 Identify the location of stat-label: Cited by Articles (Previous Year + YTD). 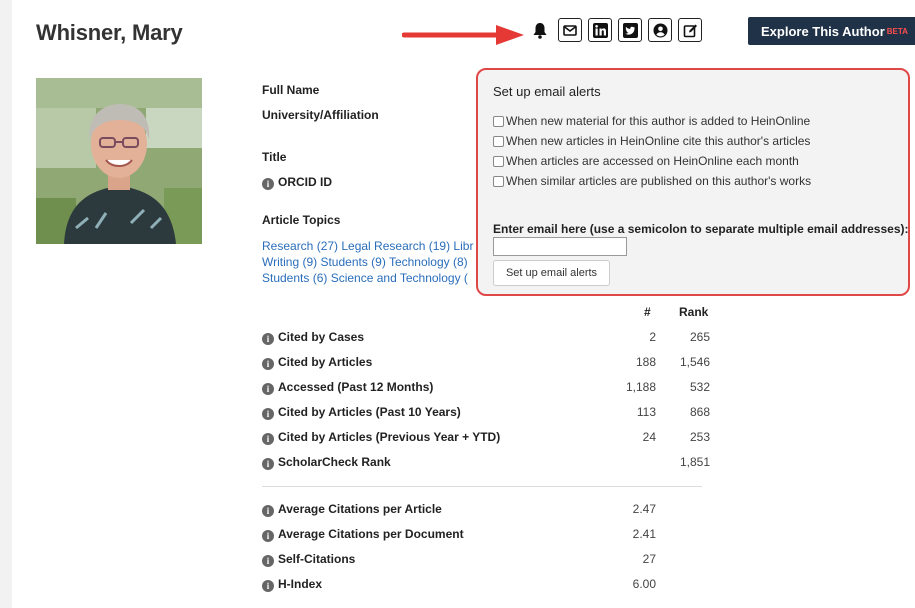
(389, 437).